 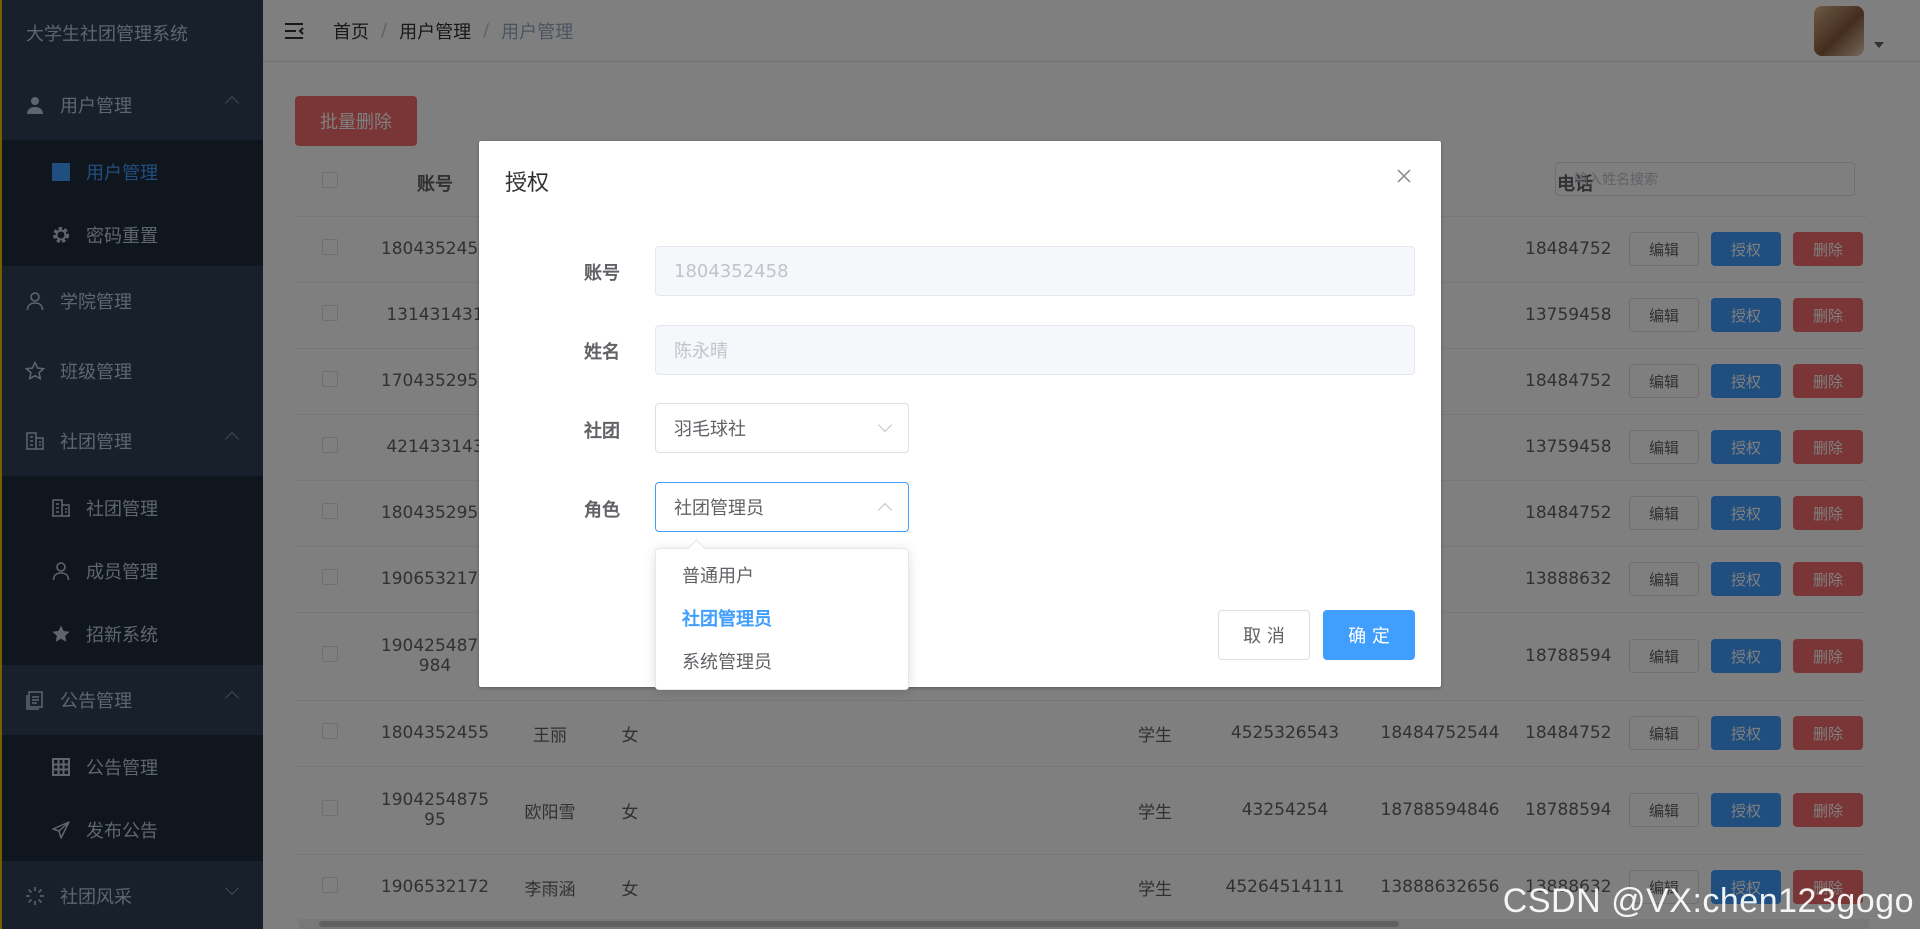 I want to click on role-option-club-admin: 社团管理员, so click(x=782, y=619).